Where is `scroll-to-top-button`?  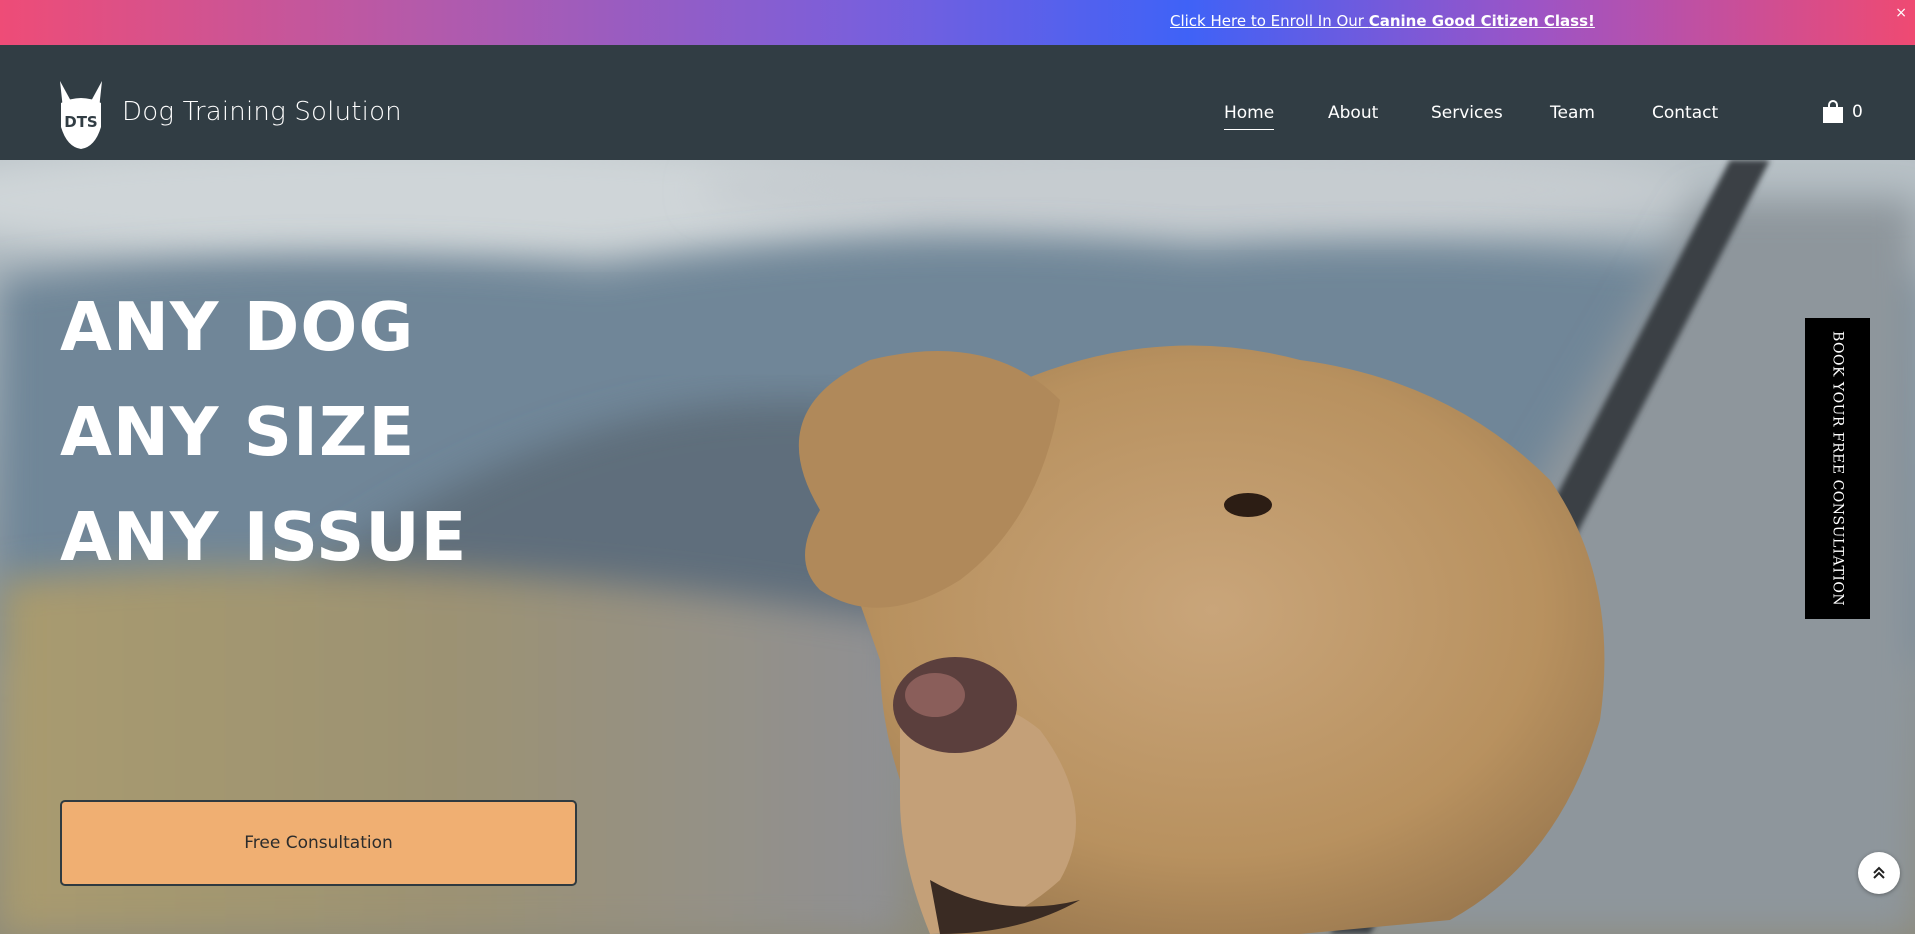
scroll-to-top-button is located at coordinates (1879, 873).